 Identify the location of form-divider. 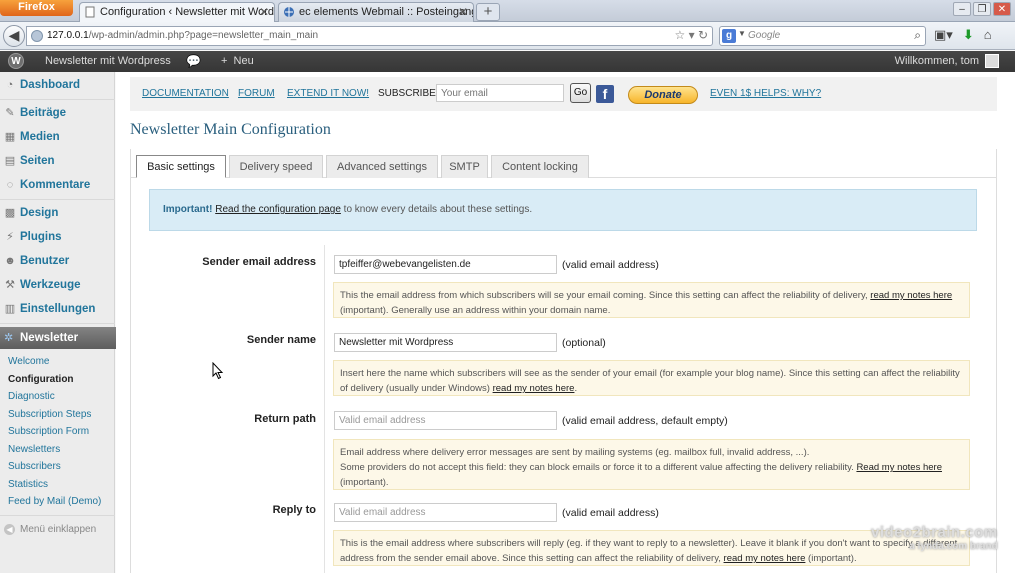
(324, 409).